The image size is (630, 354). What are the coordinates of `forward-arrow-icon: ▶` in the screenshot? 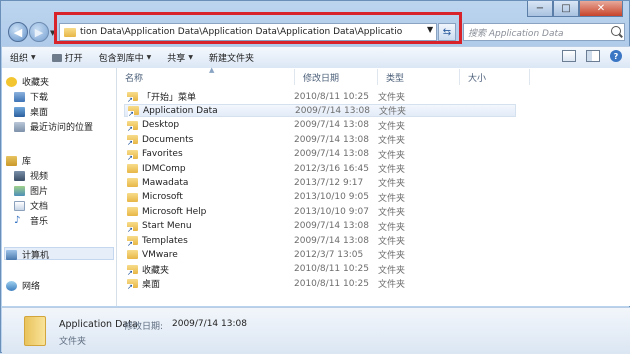 It's located at (39, 32).